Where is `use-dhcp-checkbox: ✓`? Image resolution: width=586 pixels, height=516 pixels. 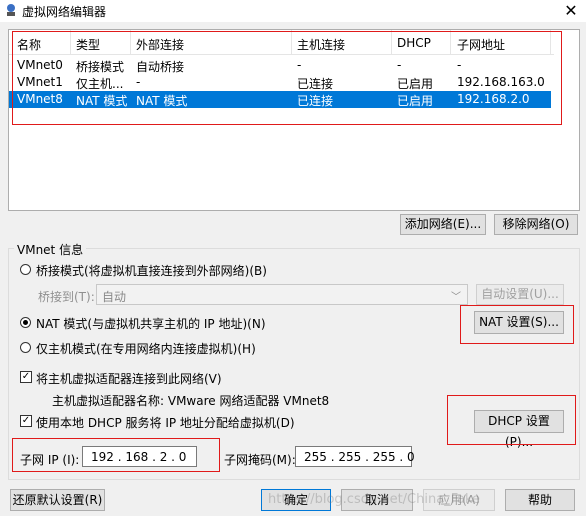 use-dhcp-checkbox: ✓ is located at coordinates (26, 421).